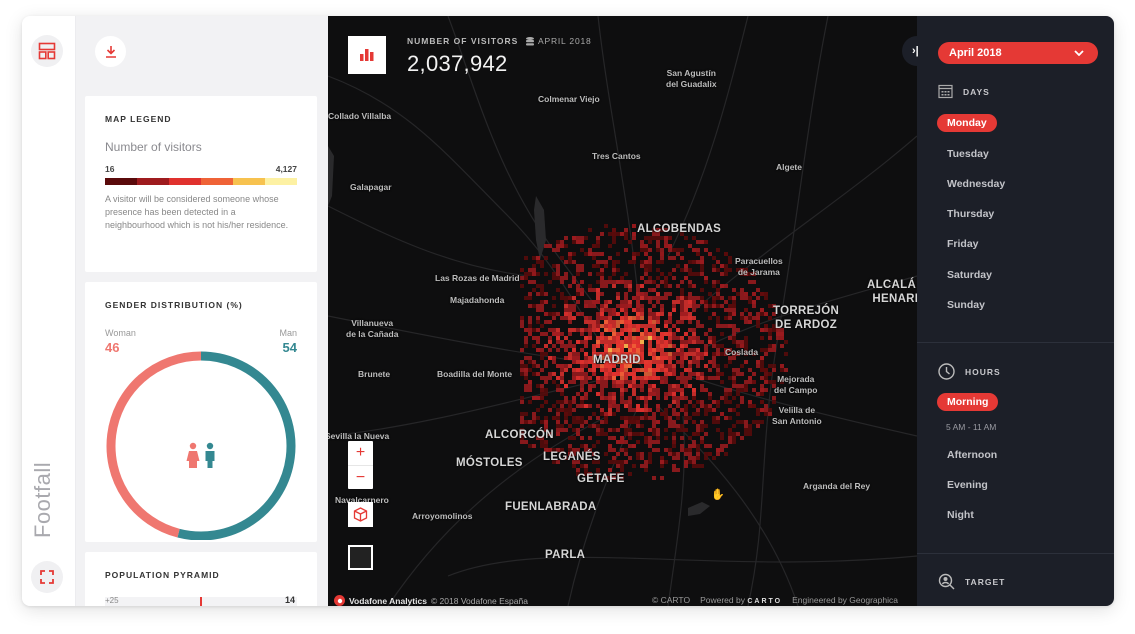 This screenshot has height=634, width=1135. I want to click on basemap-toggle-button, so click(360, 557).